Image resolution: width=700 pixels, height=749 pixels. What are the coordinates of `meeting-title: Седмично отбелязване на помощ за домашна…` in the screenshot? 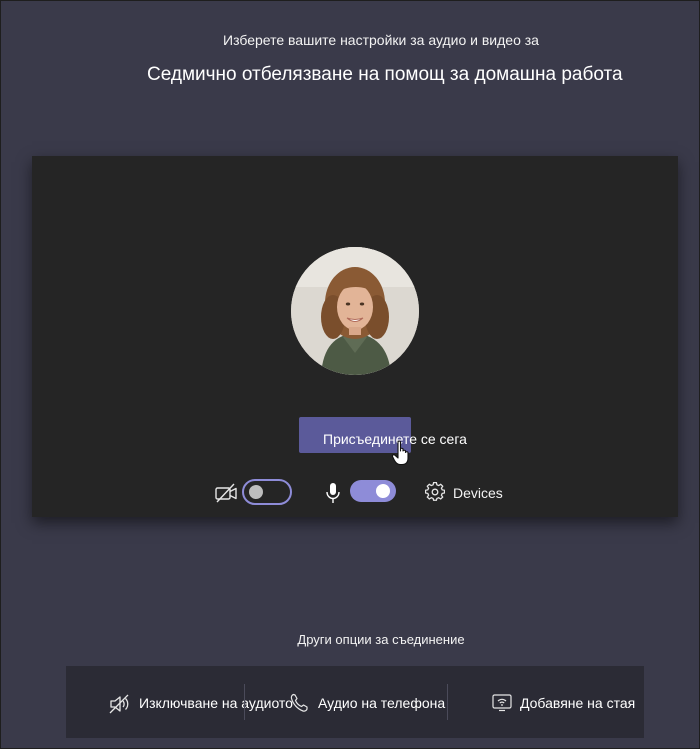 It's located at (385, 74).